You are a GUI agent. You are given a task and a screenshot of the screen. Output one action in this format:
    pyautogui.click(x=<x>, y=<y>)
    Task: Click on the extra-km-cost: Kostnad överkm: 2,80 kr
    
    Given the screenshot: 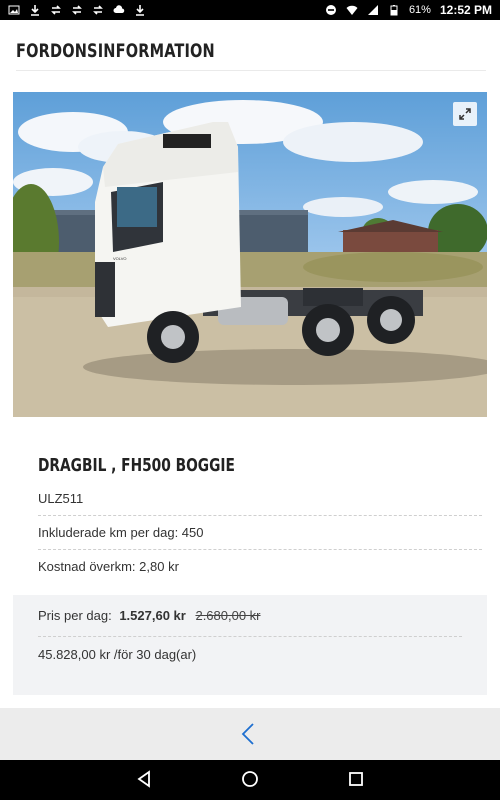 What is the action you would take?
    pyautogui.click(x=108, y=566)
    